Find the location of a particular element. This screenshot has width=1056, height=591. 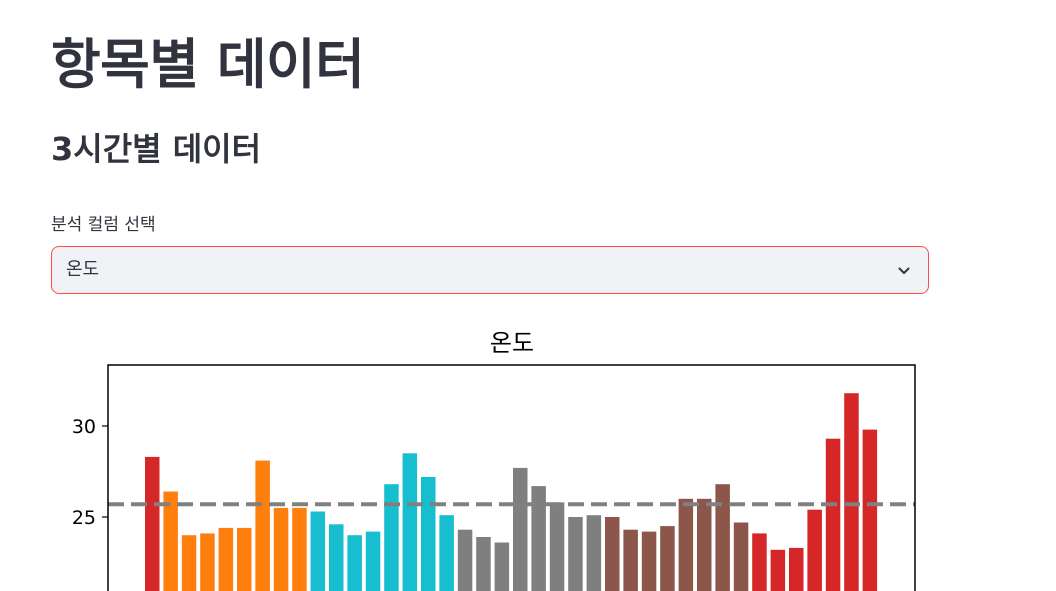

select-label: 분석 컬럼 선택 is located at coordinates (103, 225).